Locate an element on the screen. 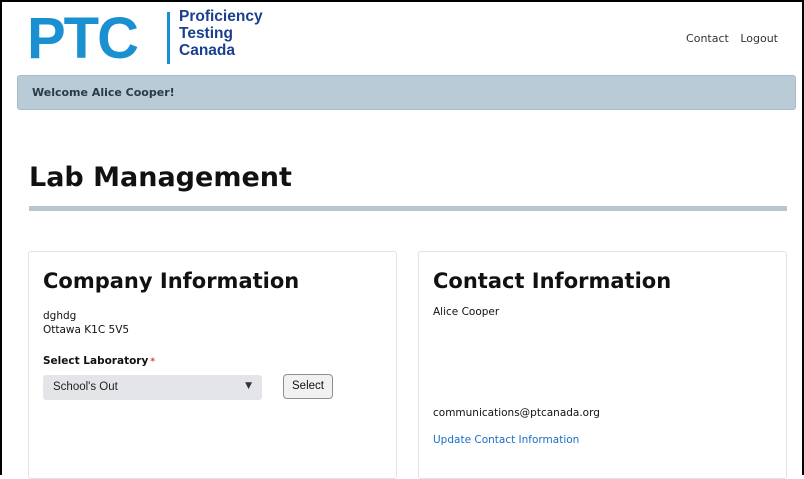  welcome-banner: Welcome Alice Cooper! is located at coordinates (406, 92).